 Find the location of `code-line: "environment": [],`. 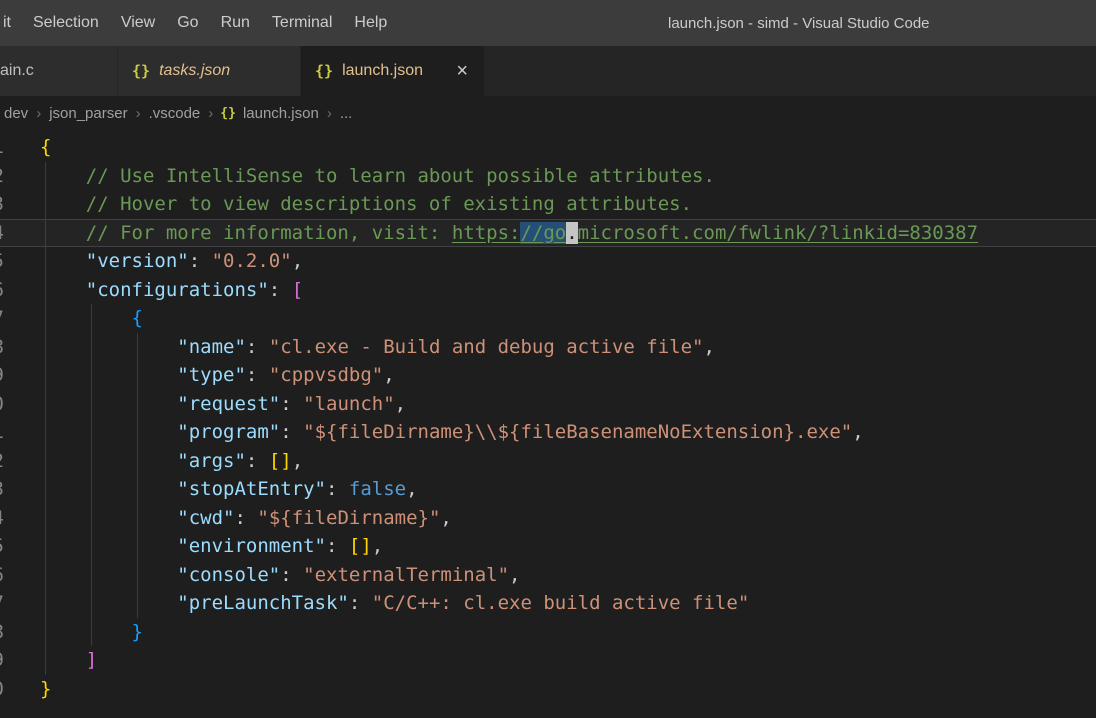

code-line: "environment": [], is located at coordinates (568, 546).